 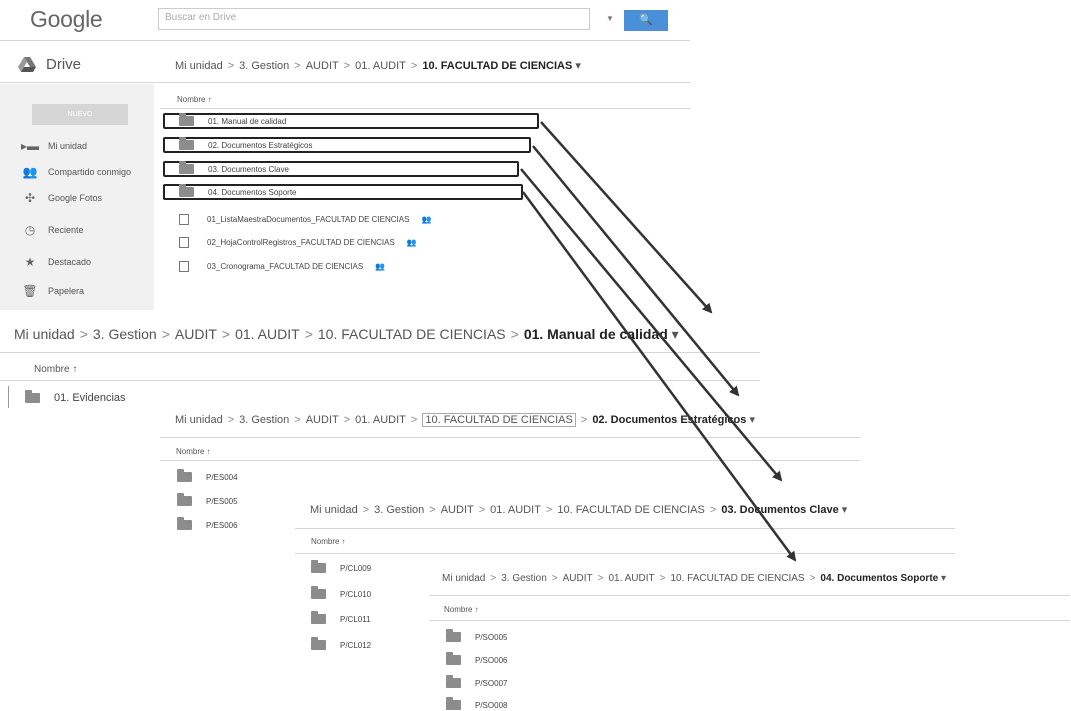 What do you see at coordinates (497, 66) in the screenshot?
I see `crumb-current-folder: 10. FACULTAD DE CIENCIAS` at bounding box center [497, 66].